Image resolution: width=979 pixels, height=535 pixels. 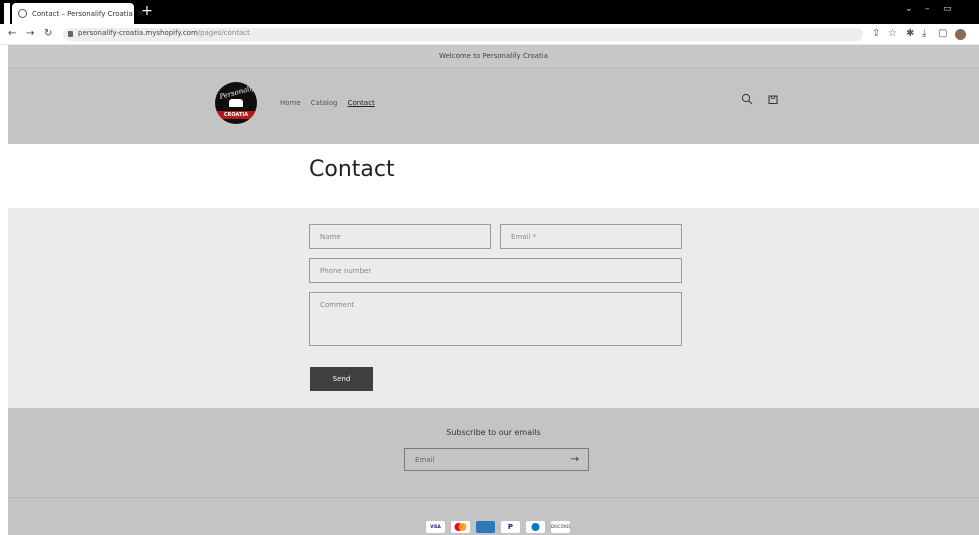 I want to click on reload-icon: ↻, so click(x=48, y=33).